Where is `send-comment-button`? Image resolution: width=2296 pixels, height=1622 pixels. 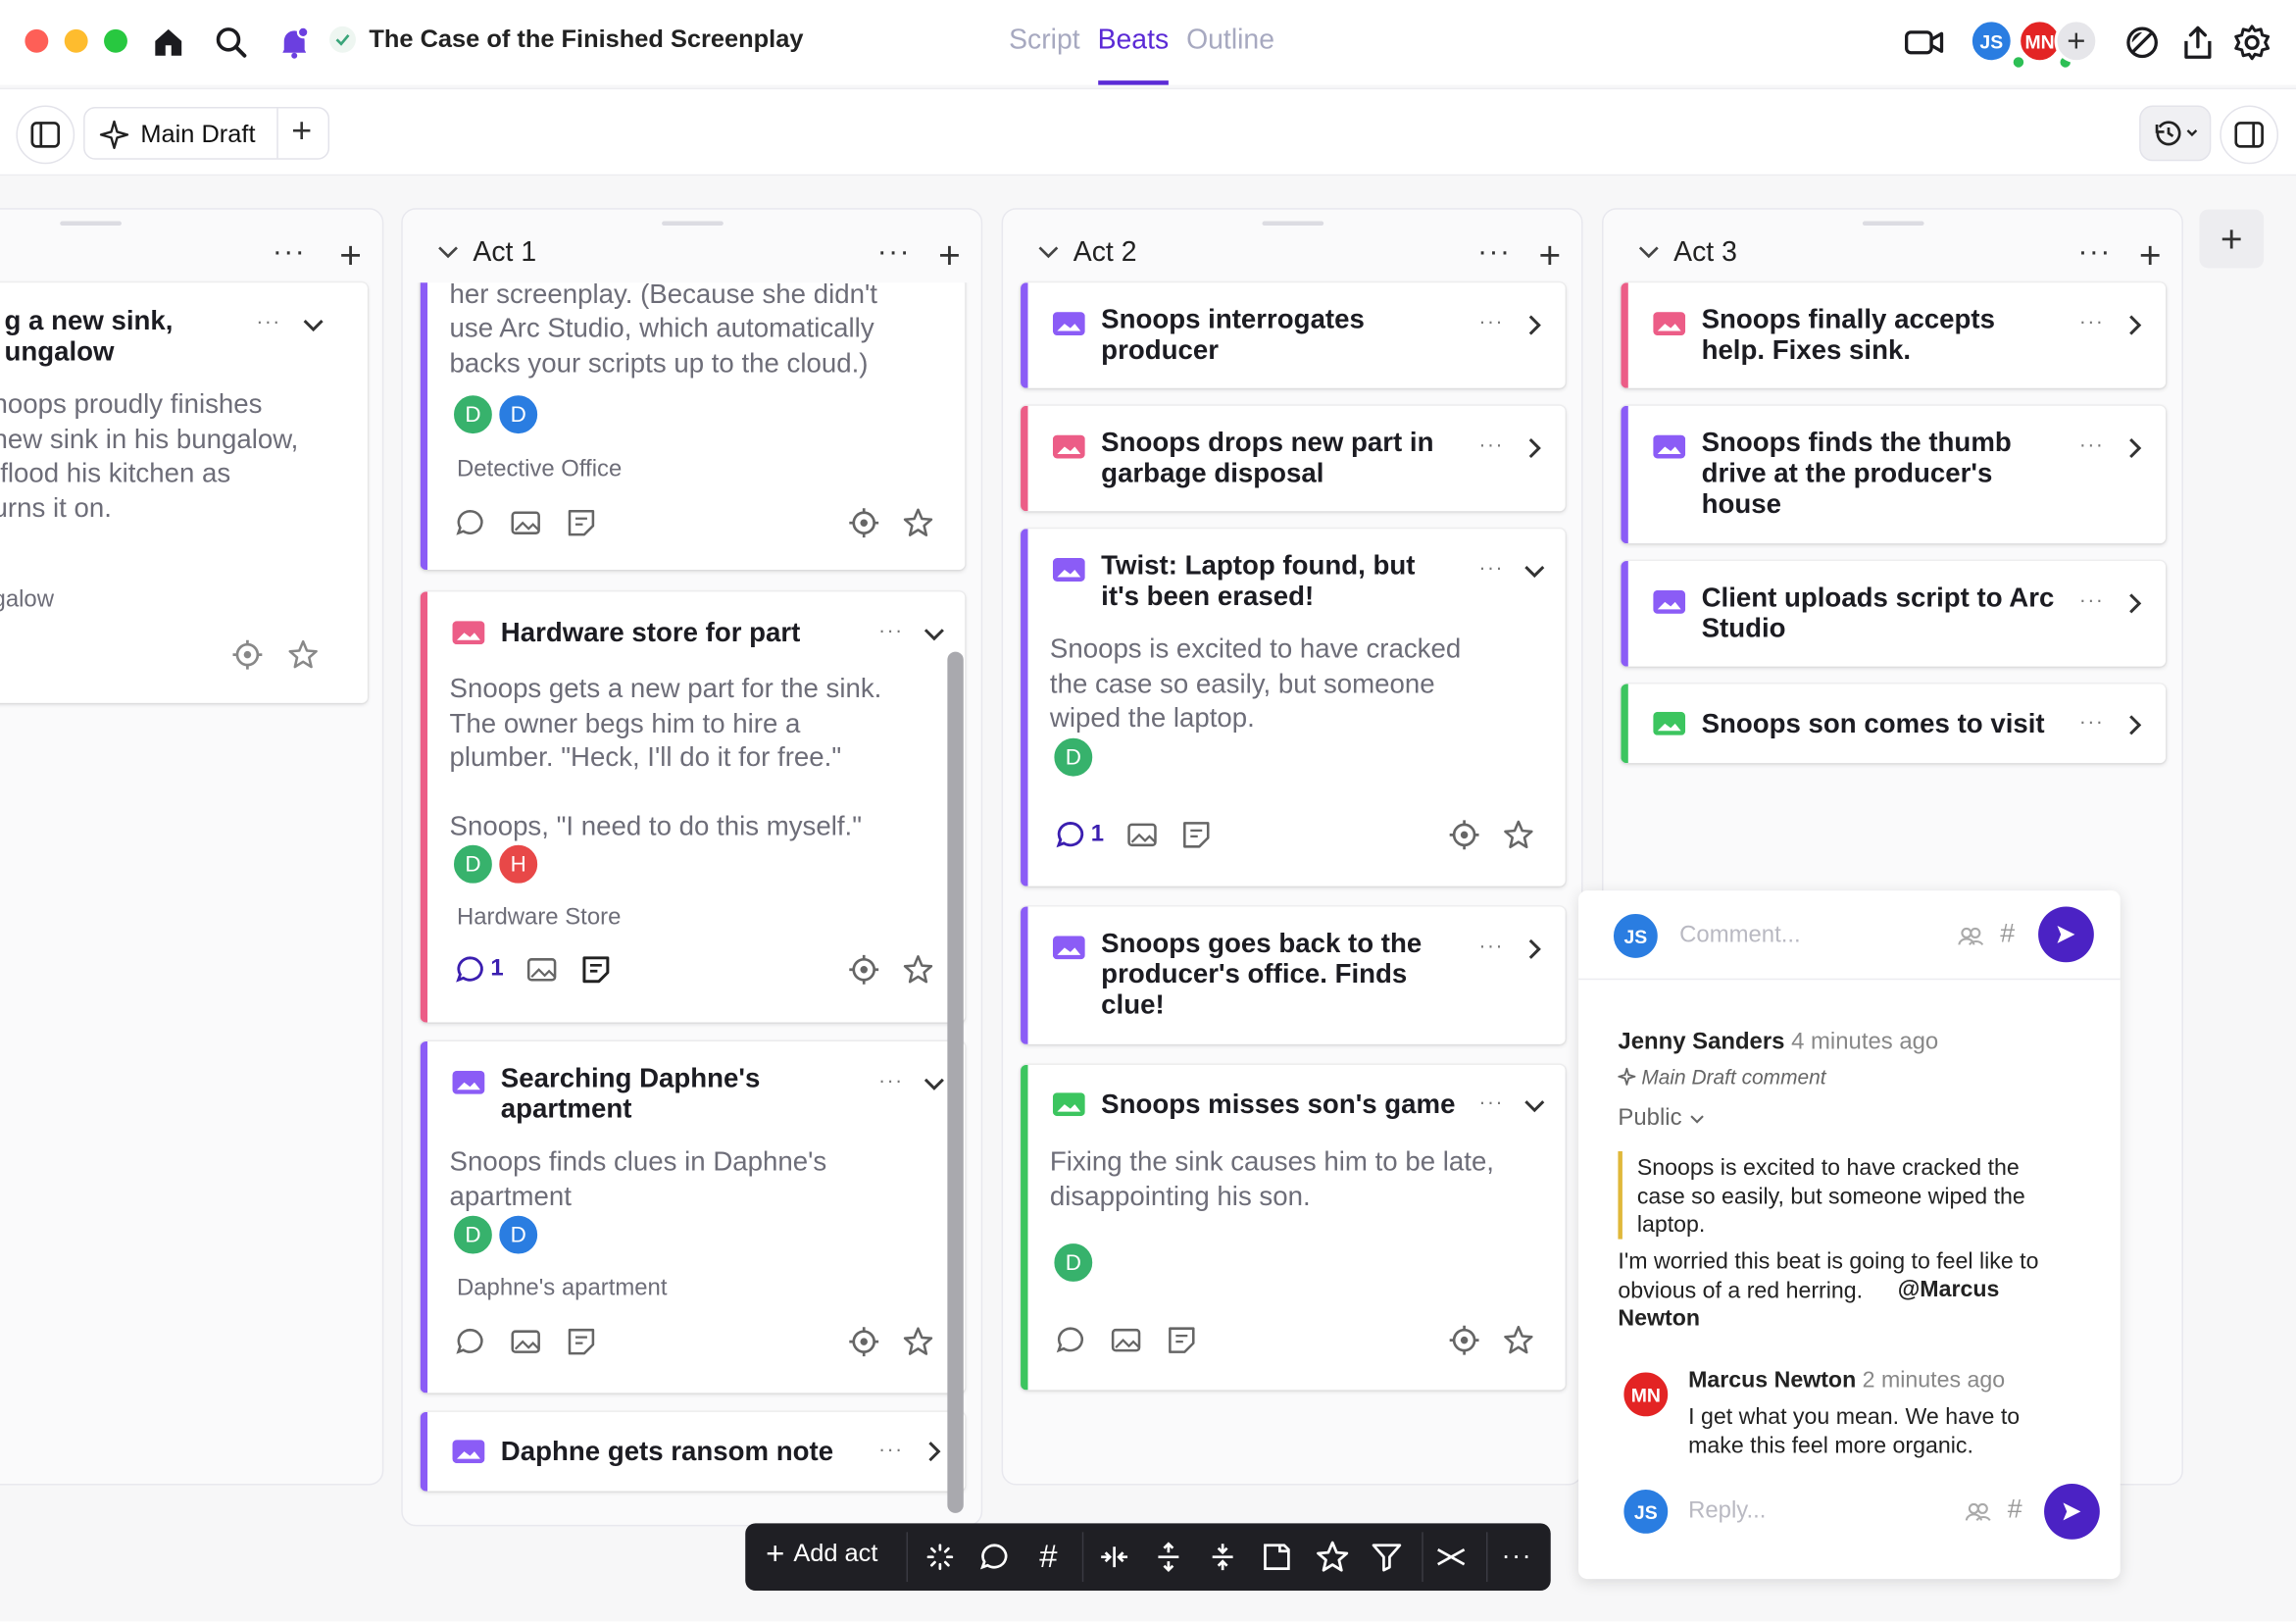 send-comment-button is located at coordinates (2066, 935).